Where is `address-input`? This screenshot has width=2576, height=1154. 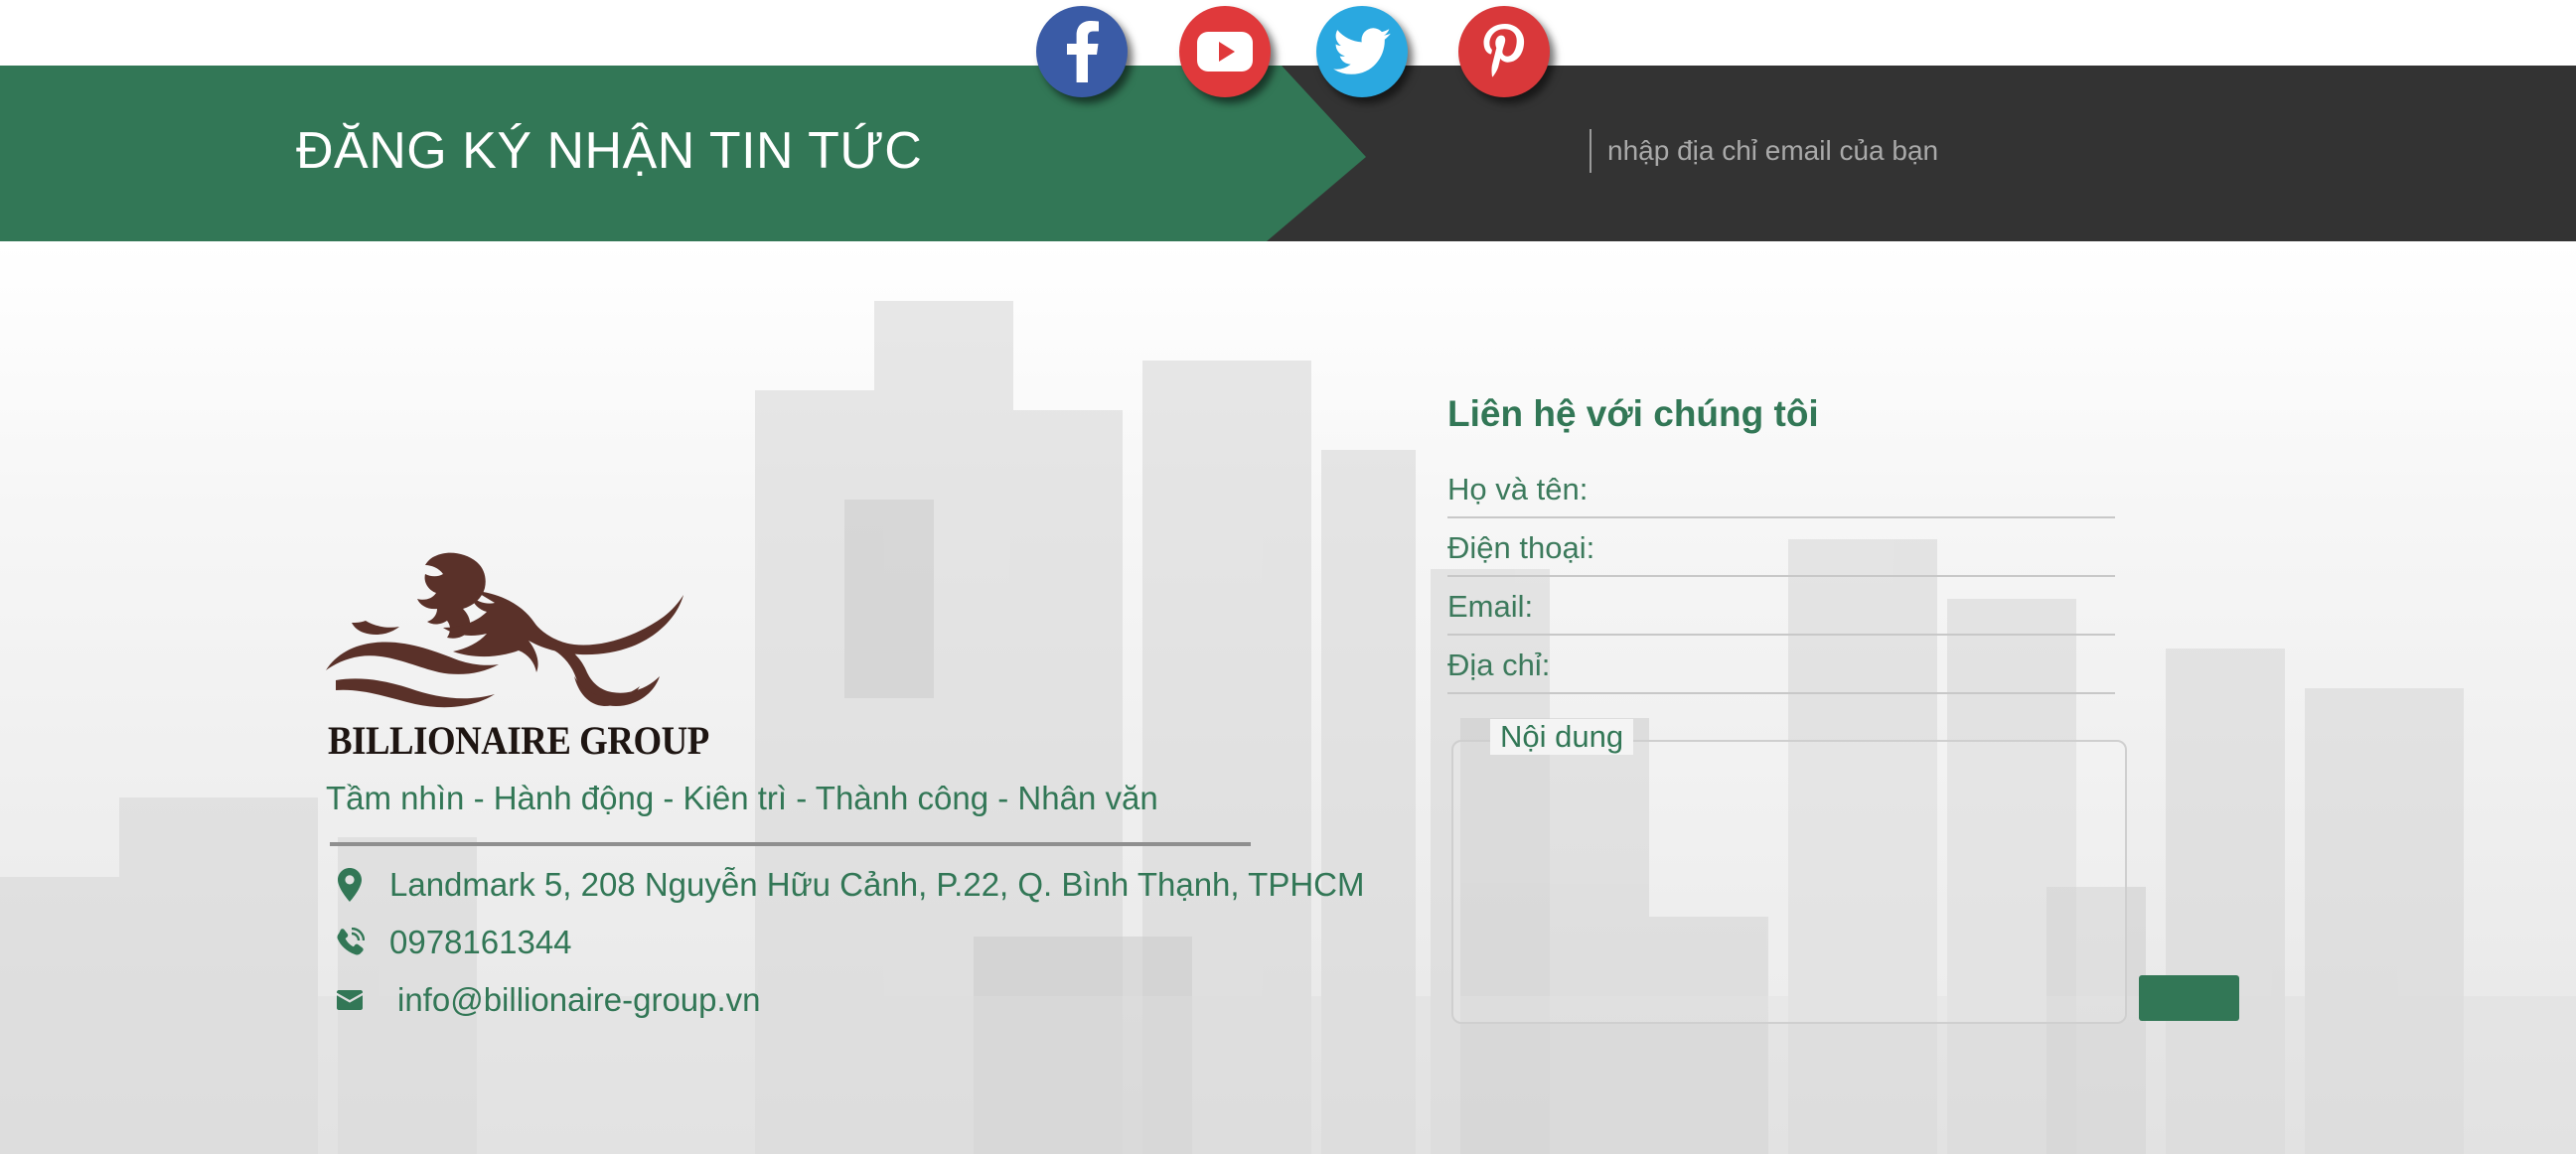 address-input is located at coordinates (1781, 667).